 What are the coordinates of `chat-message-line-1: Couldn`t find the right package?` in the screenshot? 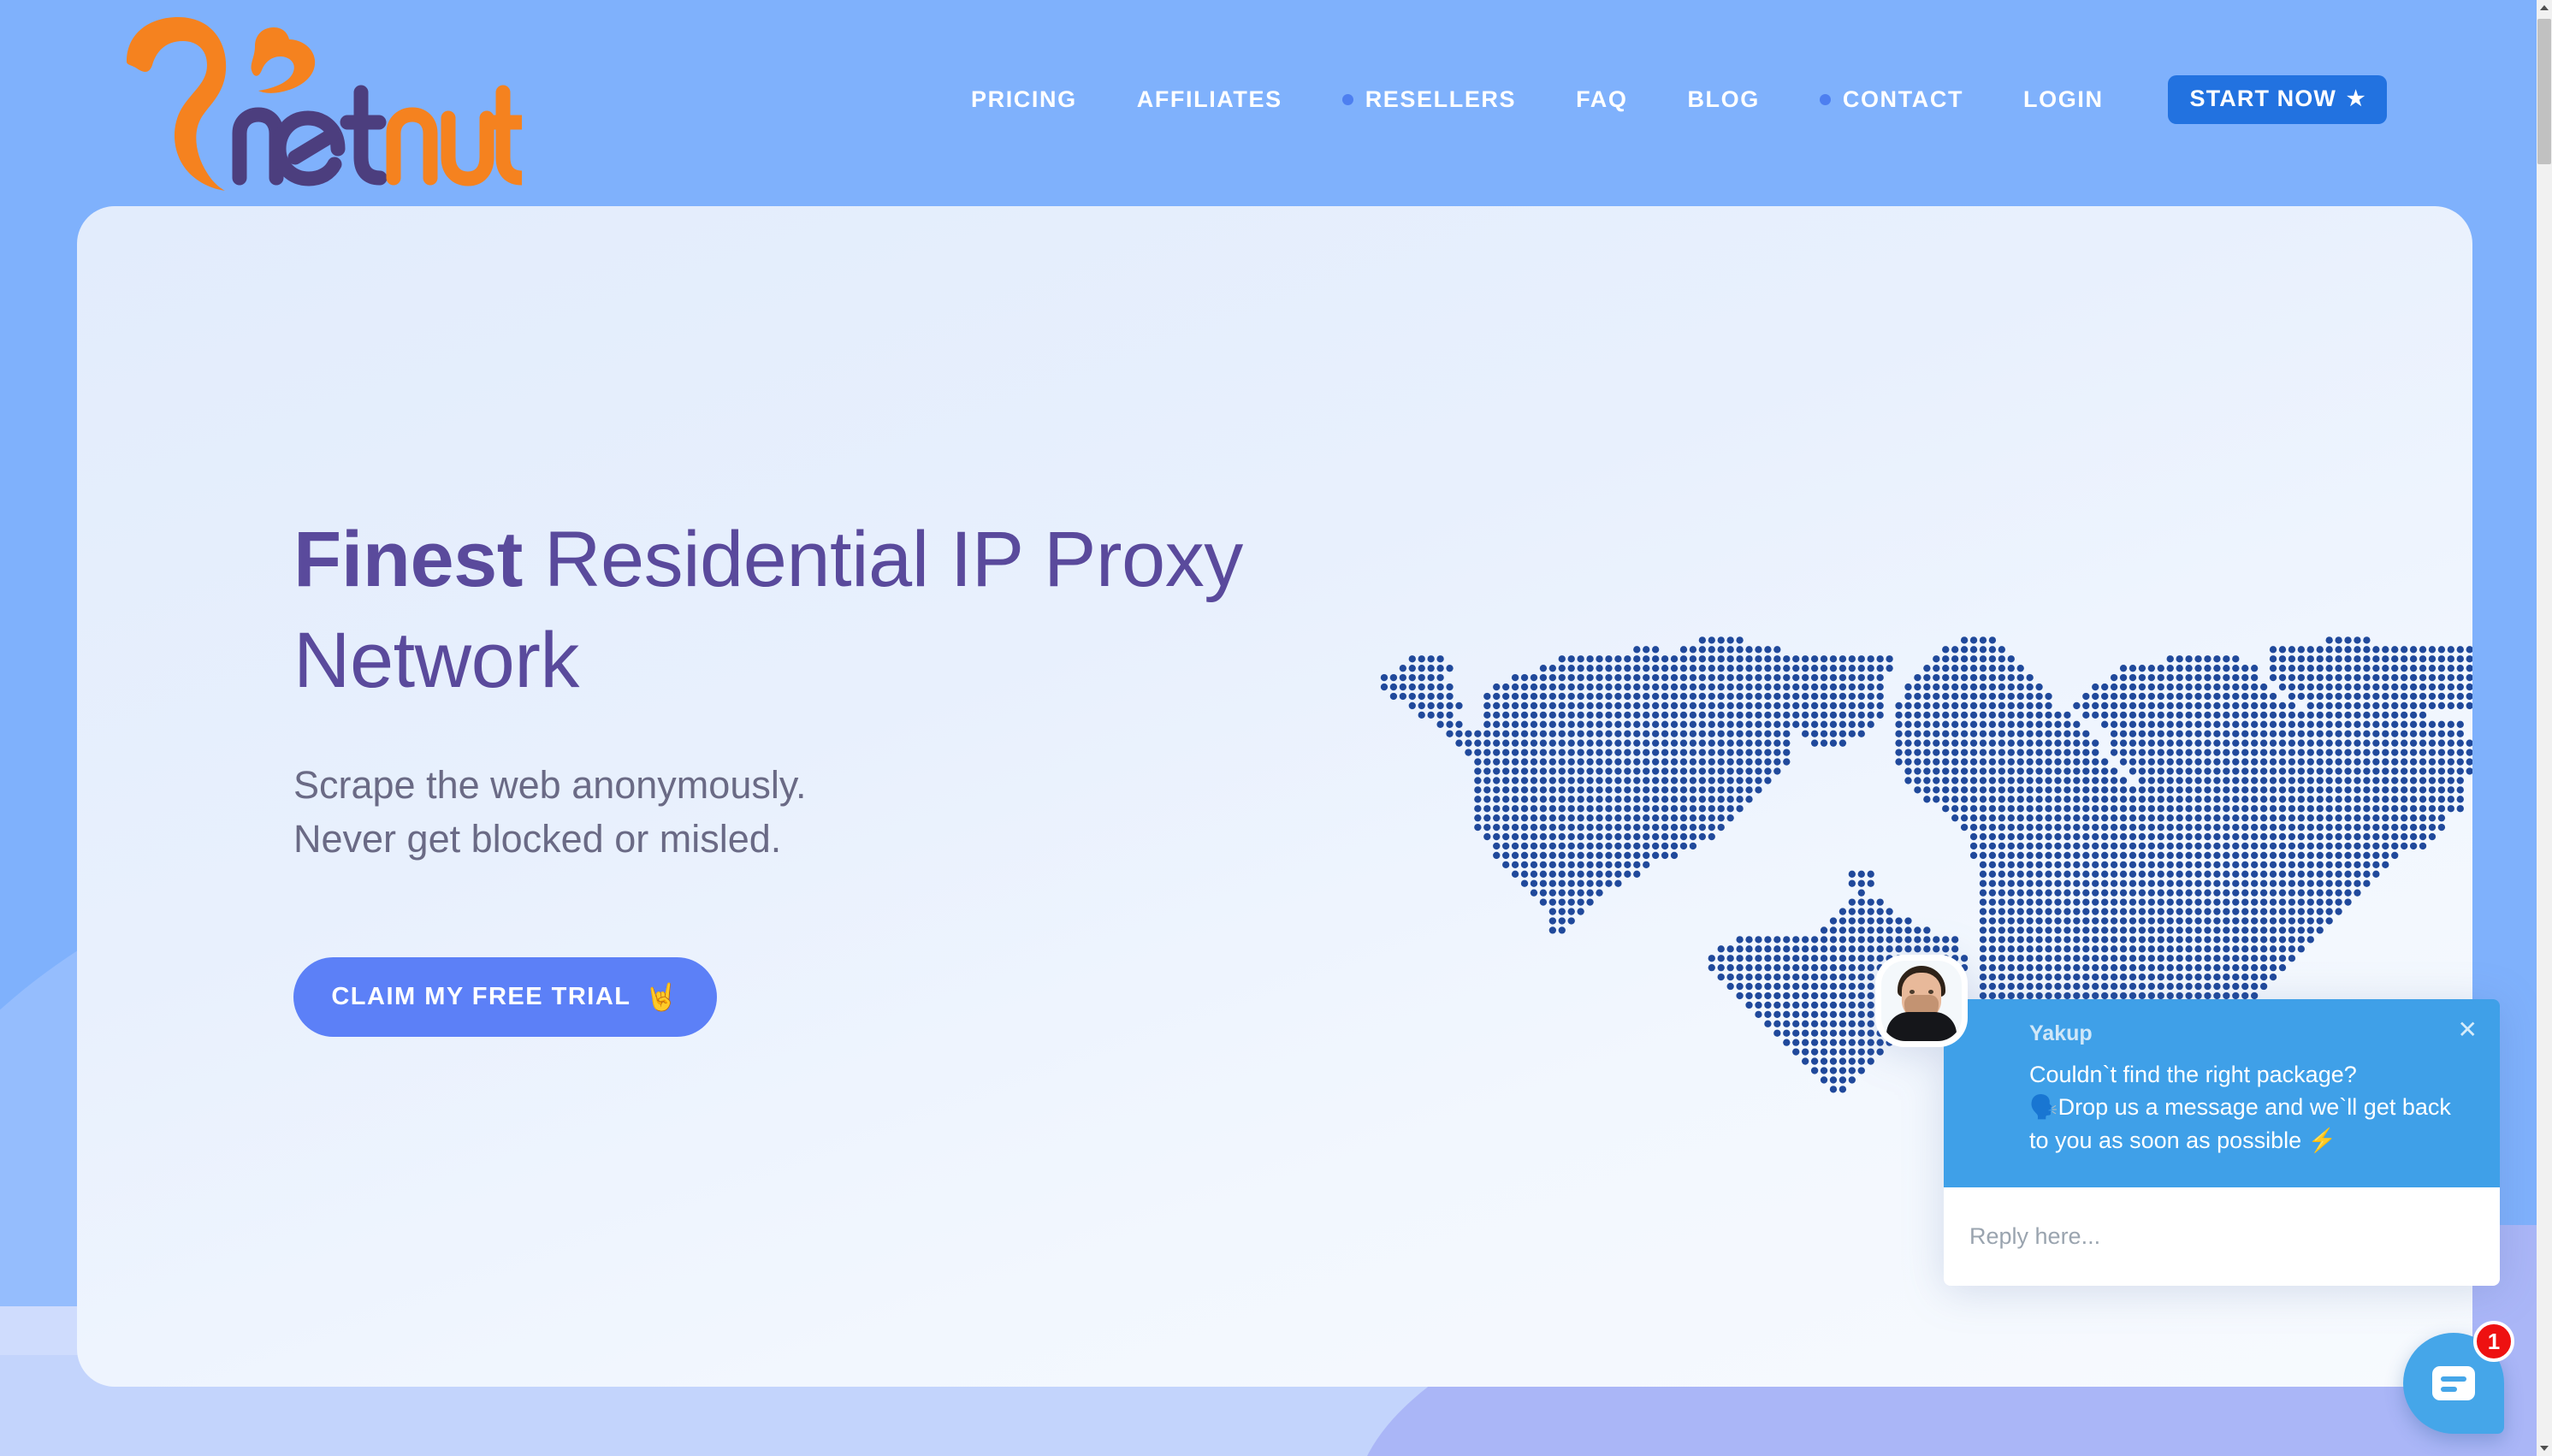 It's located at (2193, 1074).